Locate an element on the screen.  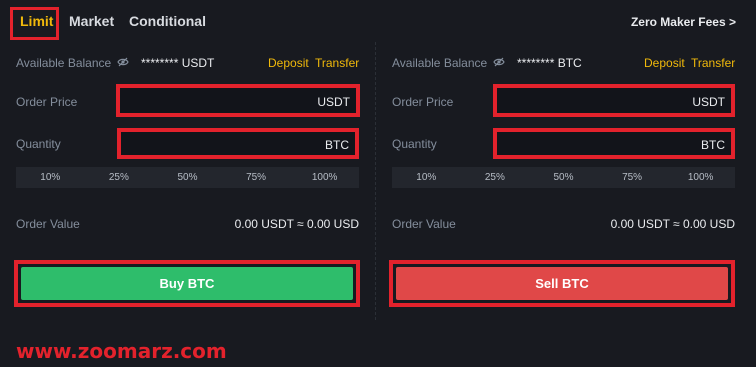
zero-maker-fees-link: Zero Maker Fees > is located at coordinates (683, 22).